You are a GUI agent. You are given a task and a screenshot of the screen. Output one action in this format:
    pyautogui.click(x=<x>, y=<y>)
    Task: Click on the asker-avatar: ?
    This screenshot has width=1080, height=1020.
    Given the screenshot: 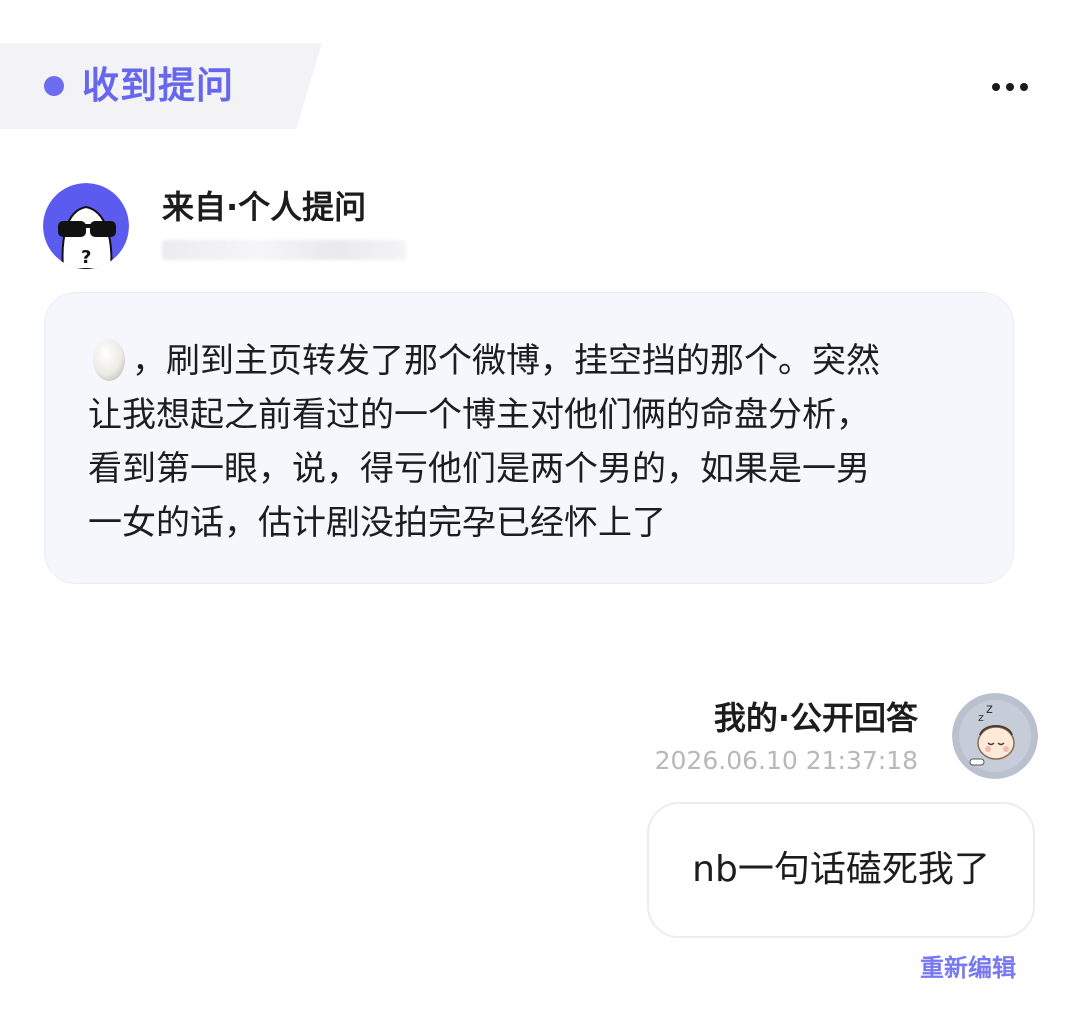 What is the action you would take?
    pyautogui.click(x=86, y=226)
    